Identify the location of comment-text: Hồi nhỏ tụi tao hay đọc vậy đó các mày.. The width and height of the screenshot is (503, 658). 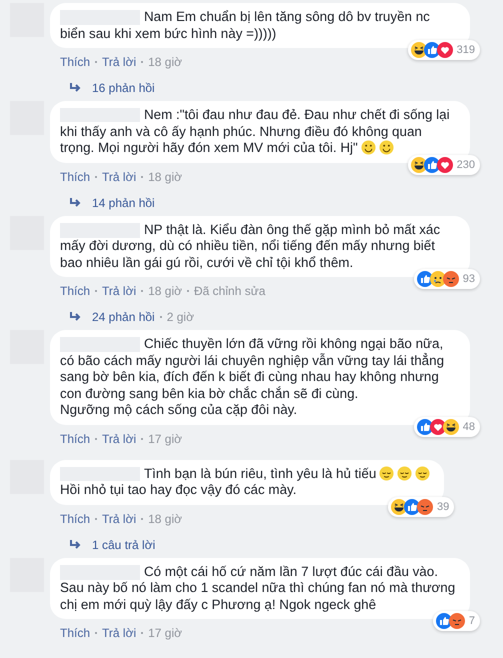
(179, 490).